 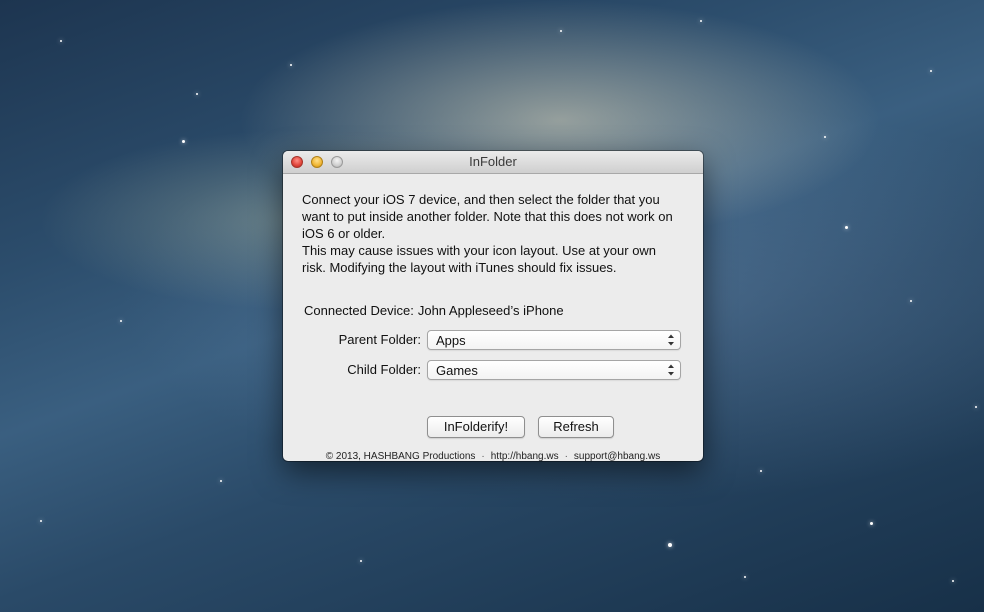 I want to click on copyright-text: © 2013, HASHBANG Productions, so click(x=400, y=456).